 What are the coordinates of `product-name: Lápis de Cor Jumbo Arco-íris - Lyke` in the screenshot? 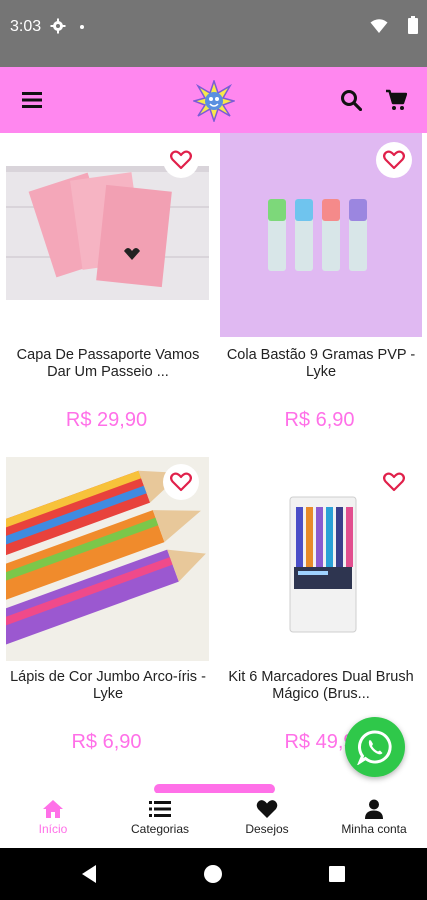 It's located at (108, 686).